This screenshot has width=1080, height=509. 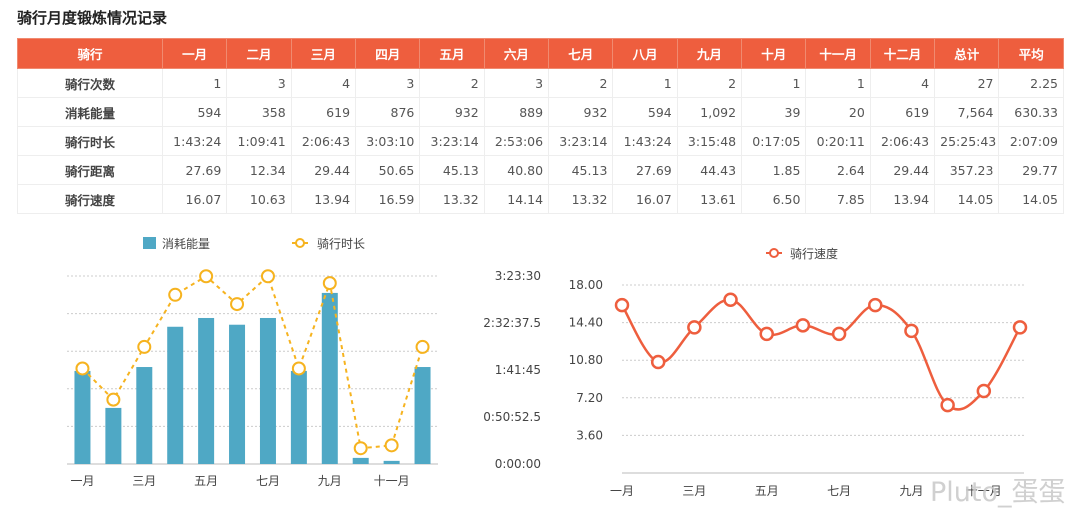 What do you see at coordinates (252, 362) in the screenshot?
I see `line-duration` at bounding box center [252, 362].